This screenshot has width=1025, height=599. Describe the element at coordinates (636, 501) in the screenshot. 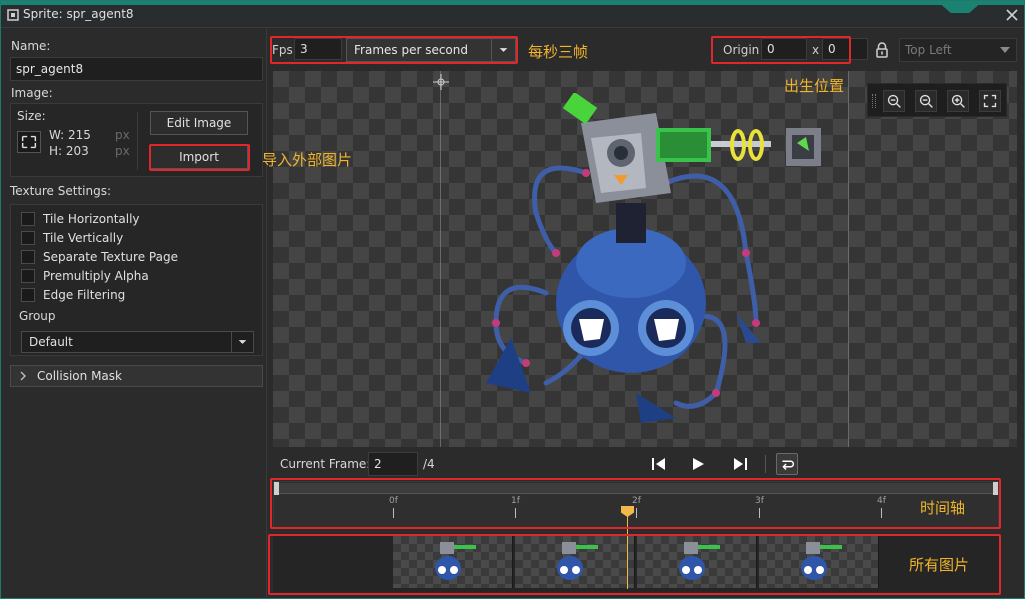

I see `timeline-tick-label: 2f` at that location.